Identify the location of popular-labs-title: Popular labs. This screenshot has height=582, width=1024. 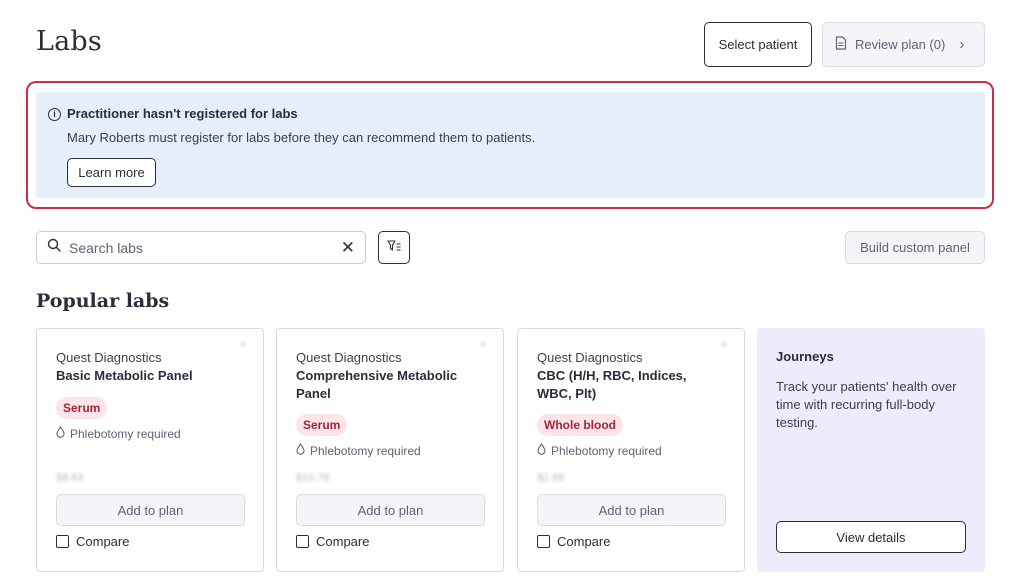
(103, 301).